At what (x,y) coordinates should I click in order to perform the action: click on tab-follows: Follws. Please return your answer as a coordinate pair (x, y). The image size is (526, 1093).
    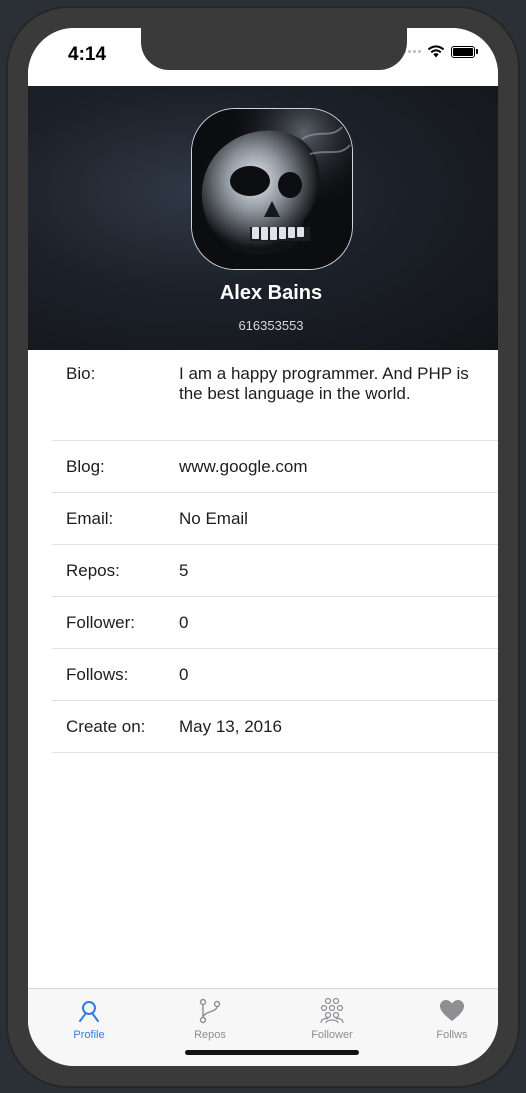
    Looking at the image, I should click on (452, 1019).